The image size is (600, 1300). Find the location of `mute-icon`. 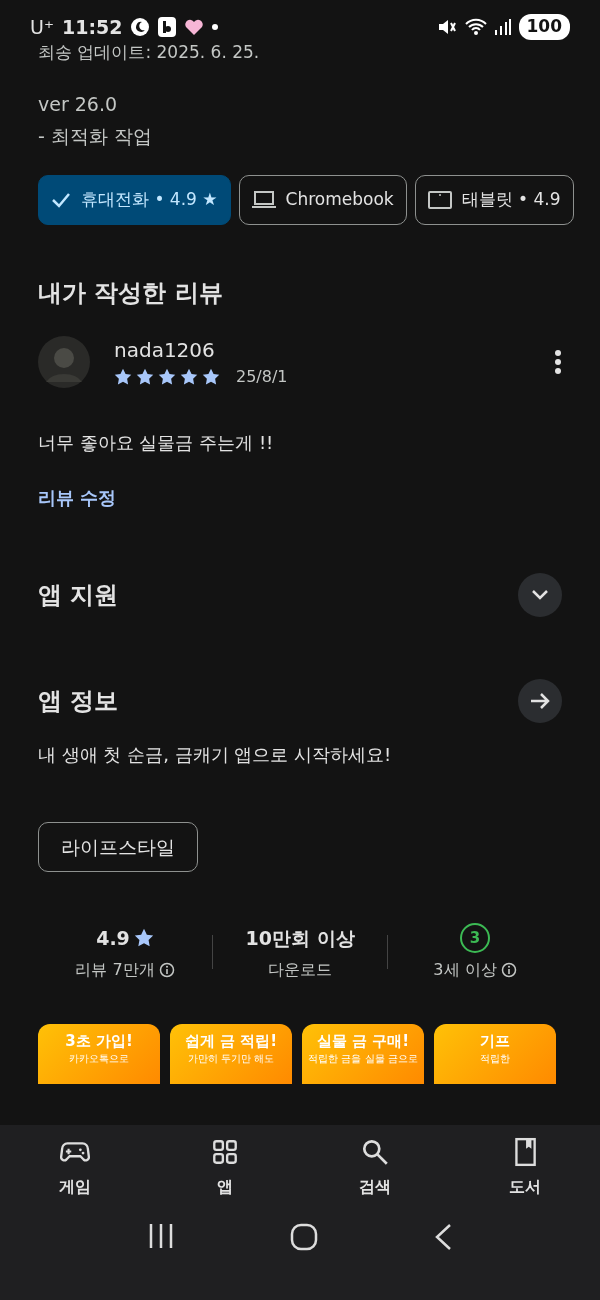

mute-icon is located at coordinates (446, 27).